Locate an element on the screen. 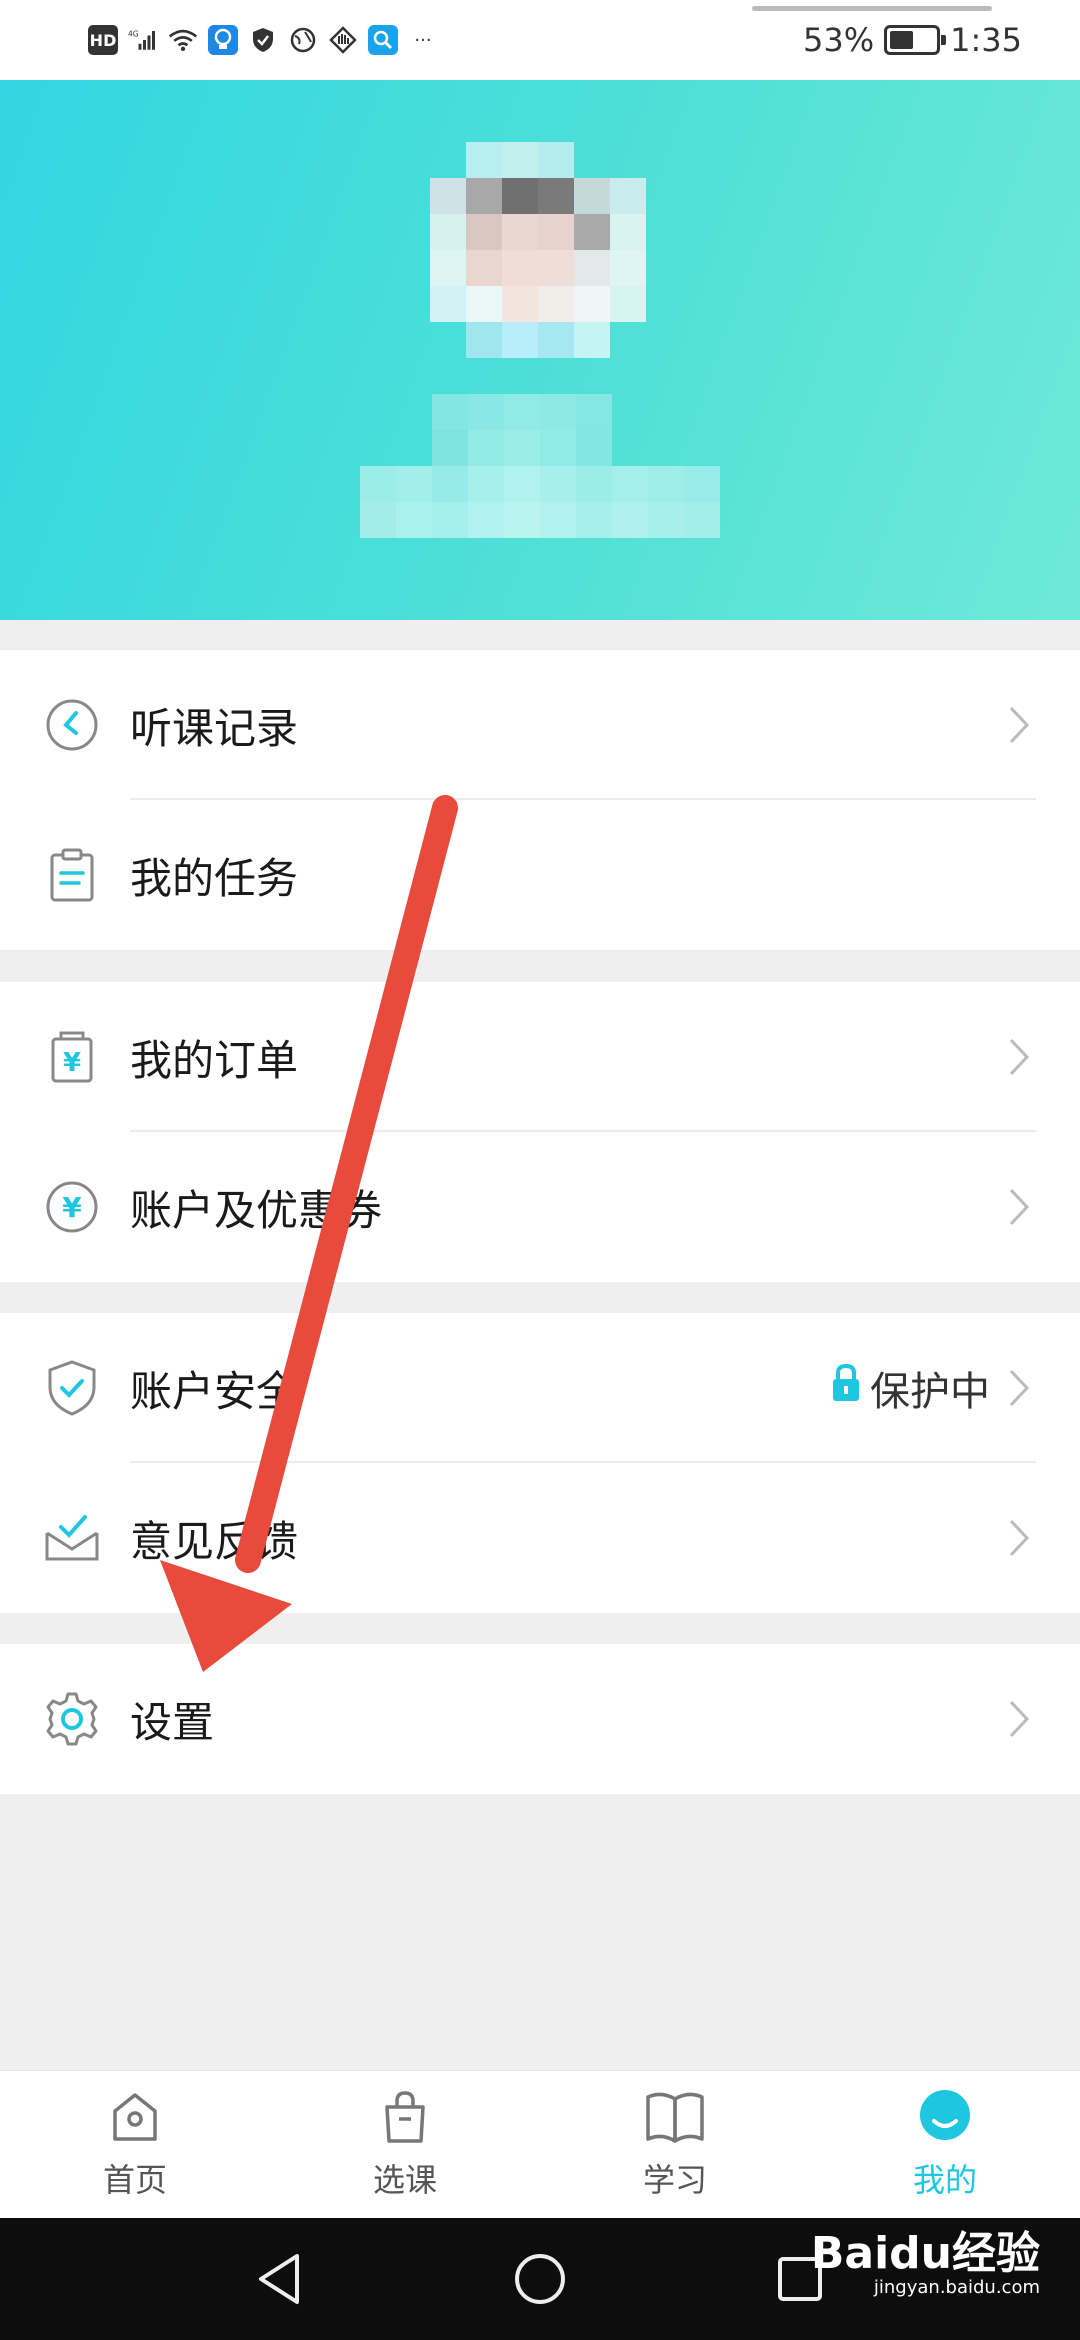 Image resolution: width=1080 pixels, height=2340 pixels. menu-group-security: 账户安全 保护中 意见反馈 is located at coordinates (540, 1463).